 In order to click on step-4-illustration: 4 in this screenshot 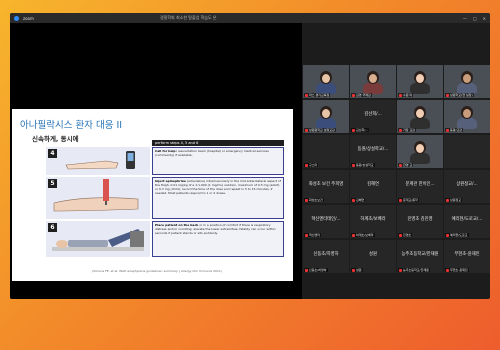, I will do `click(98, 161)`.